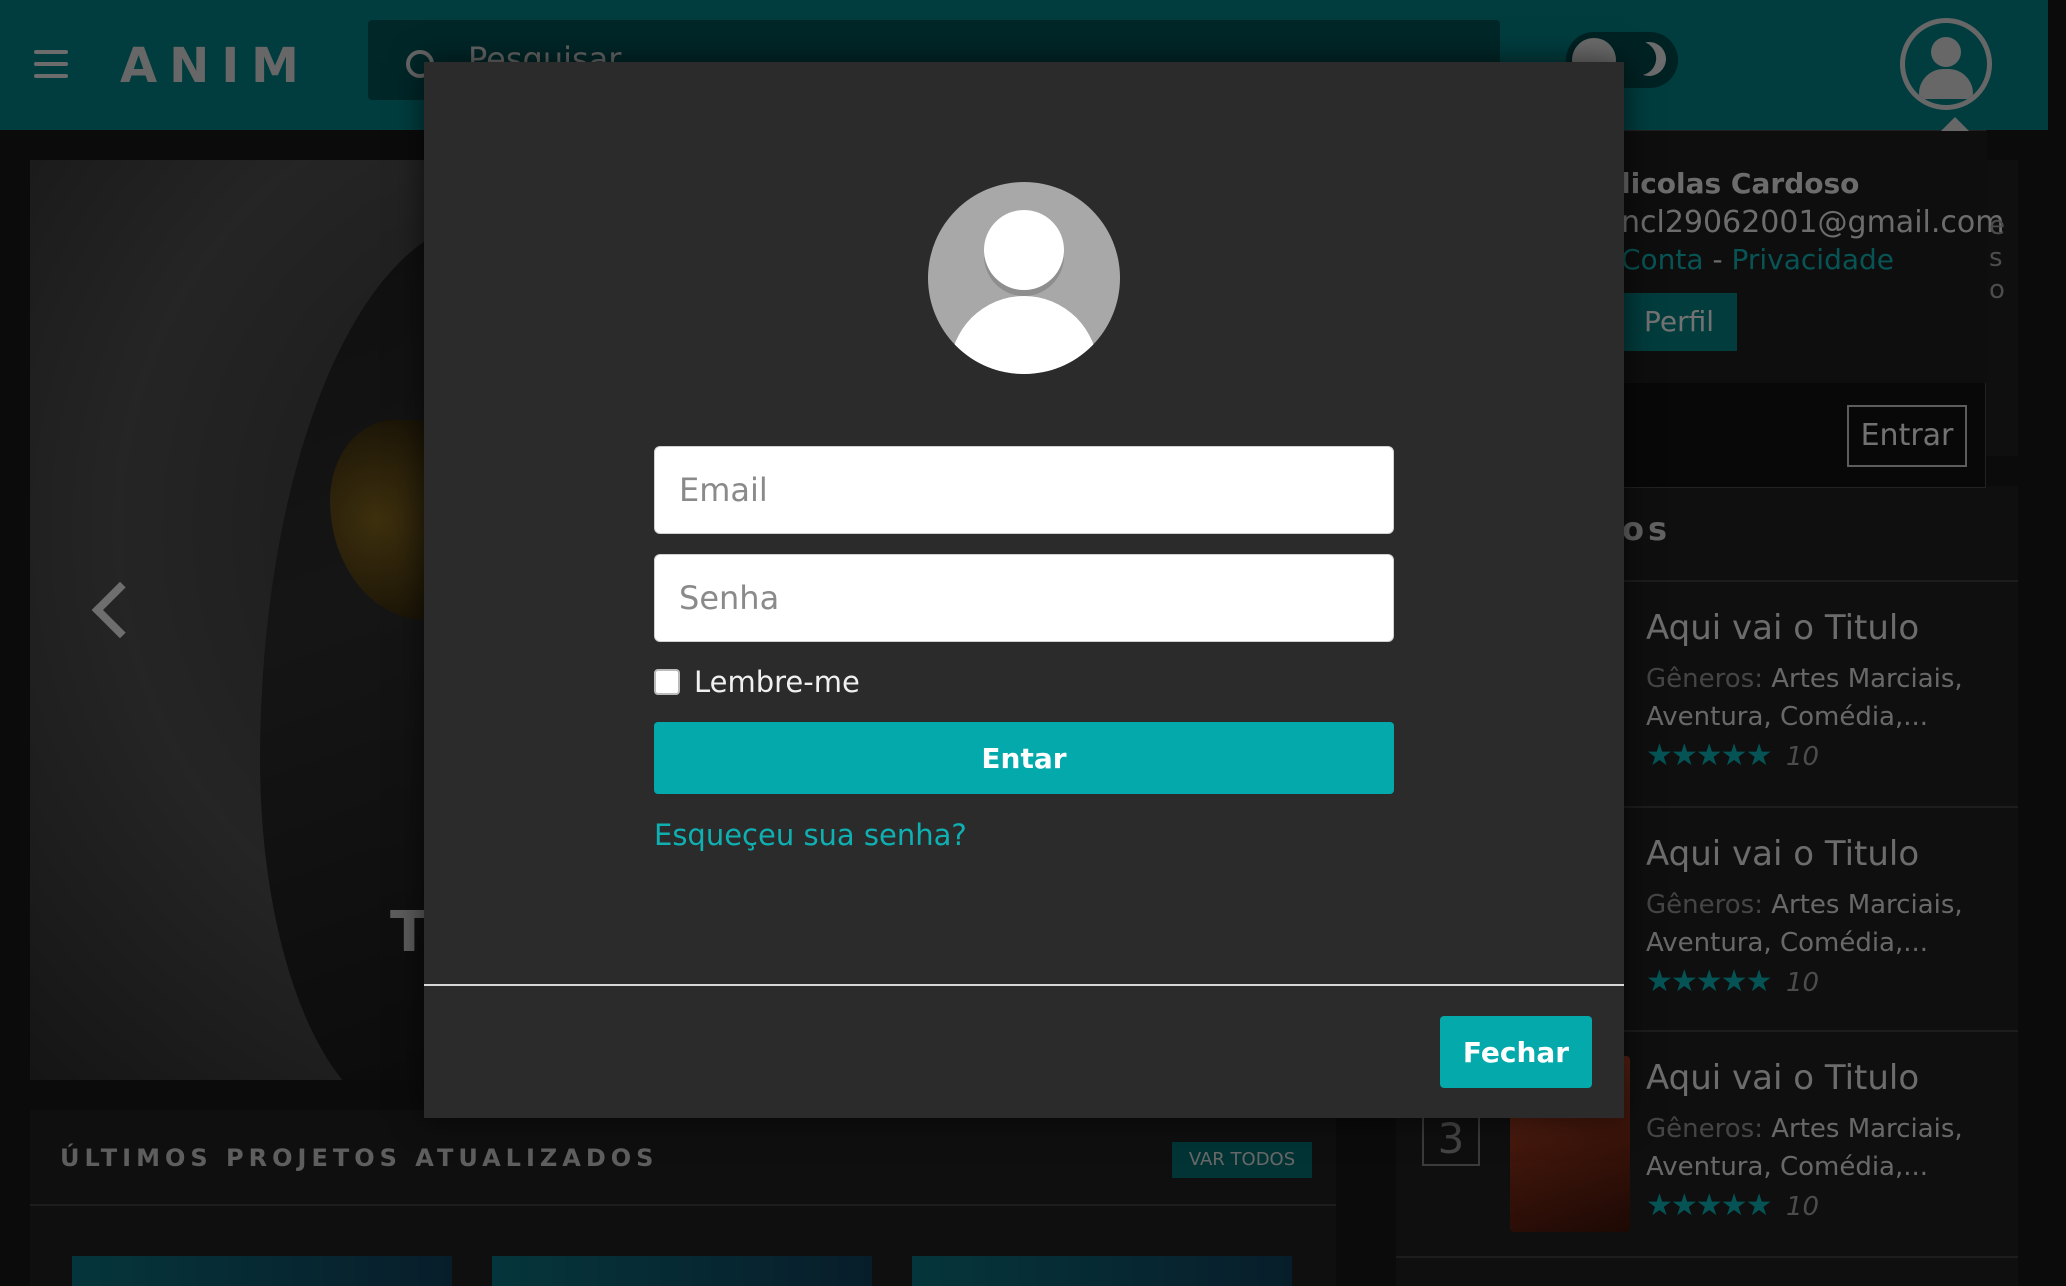  Describe the element at coordinates (1024, 250) in the screenshot. I see `avatar-head` at that location.